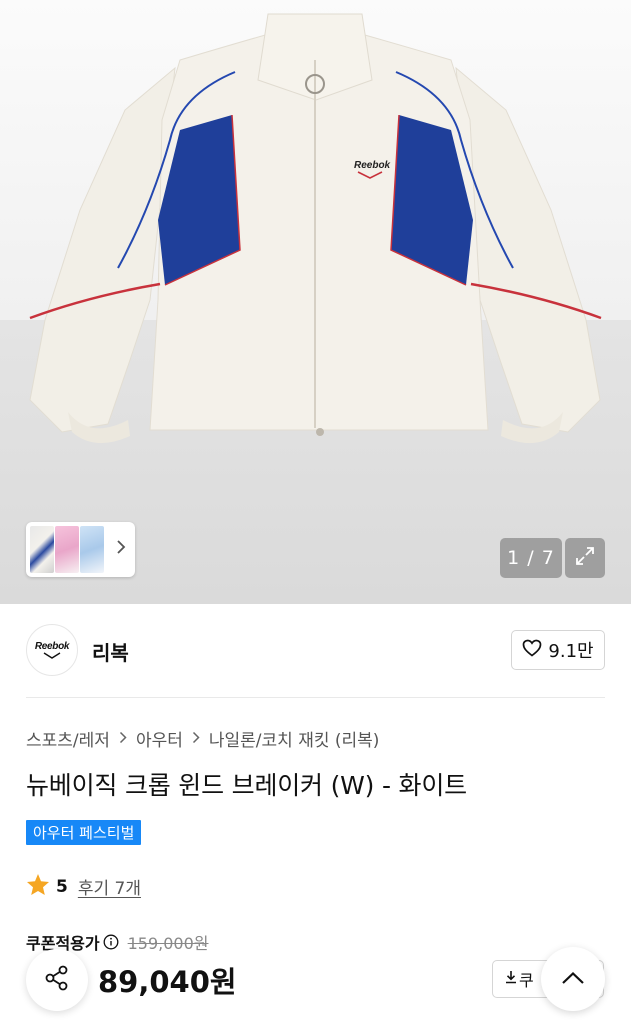 This screenshot has width=631, height=1024. What do you see at coordinates (315, 697) in the screenshot?
I see `divider` at bounding box center [315, 697].